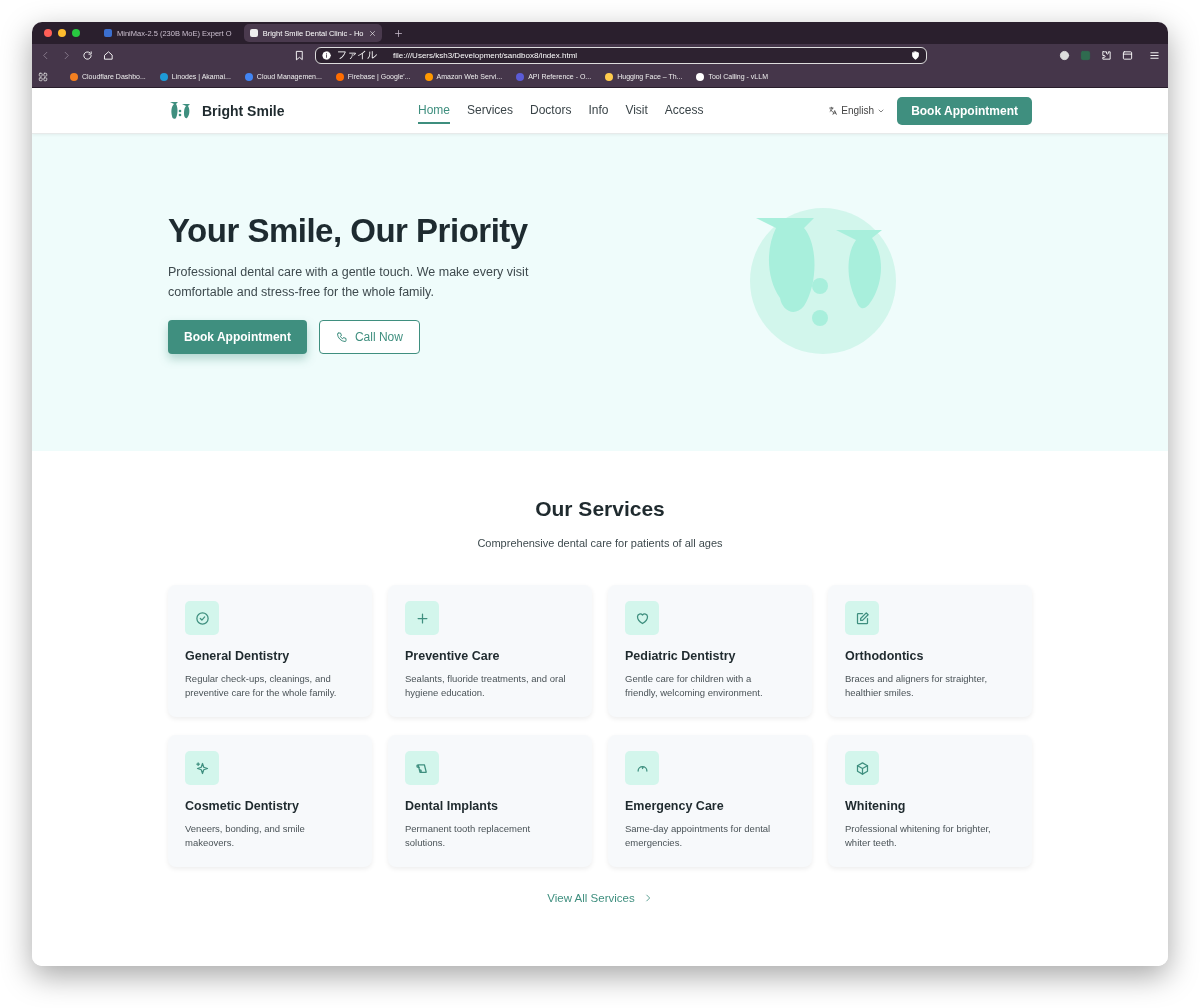 This screenshot has width=1200, height=1008. What do you see at coordinates (918, 836) in the screenshot?
I see `service-description: Professional whitening for brighter, whiter teeth.` at bounding box center [918, 836].